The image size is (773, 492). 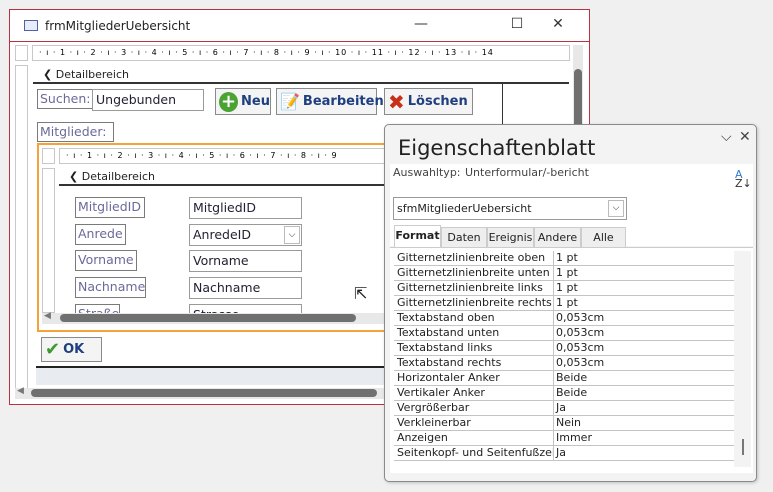 I want to click on property-row: Seitenkopf- und Seitenfußzeile Ja, so click(x=564, y=453).